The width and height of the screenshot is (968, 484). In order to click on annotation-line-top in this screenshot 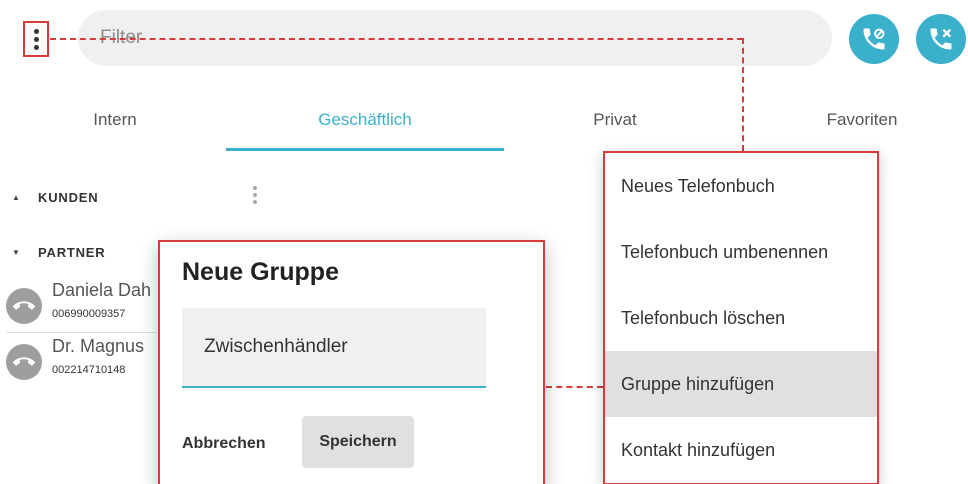, I will do `click(396, 39)`.